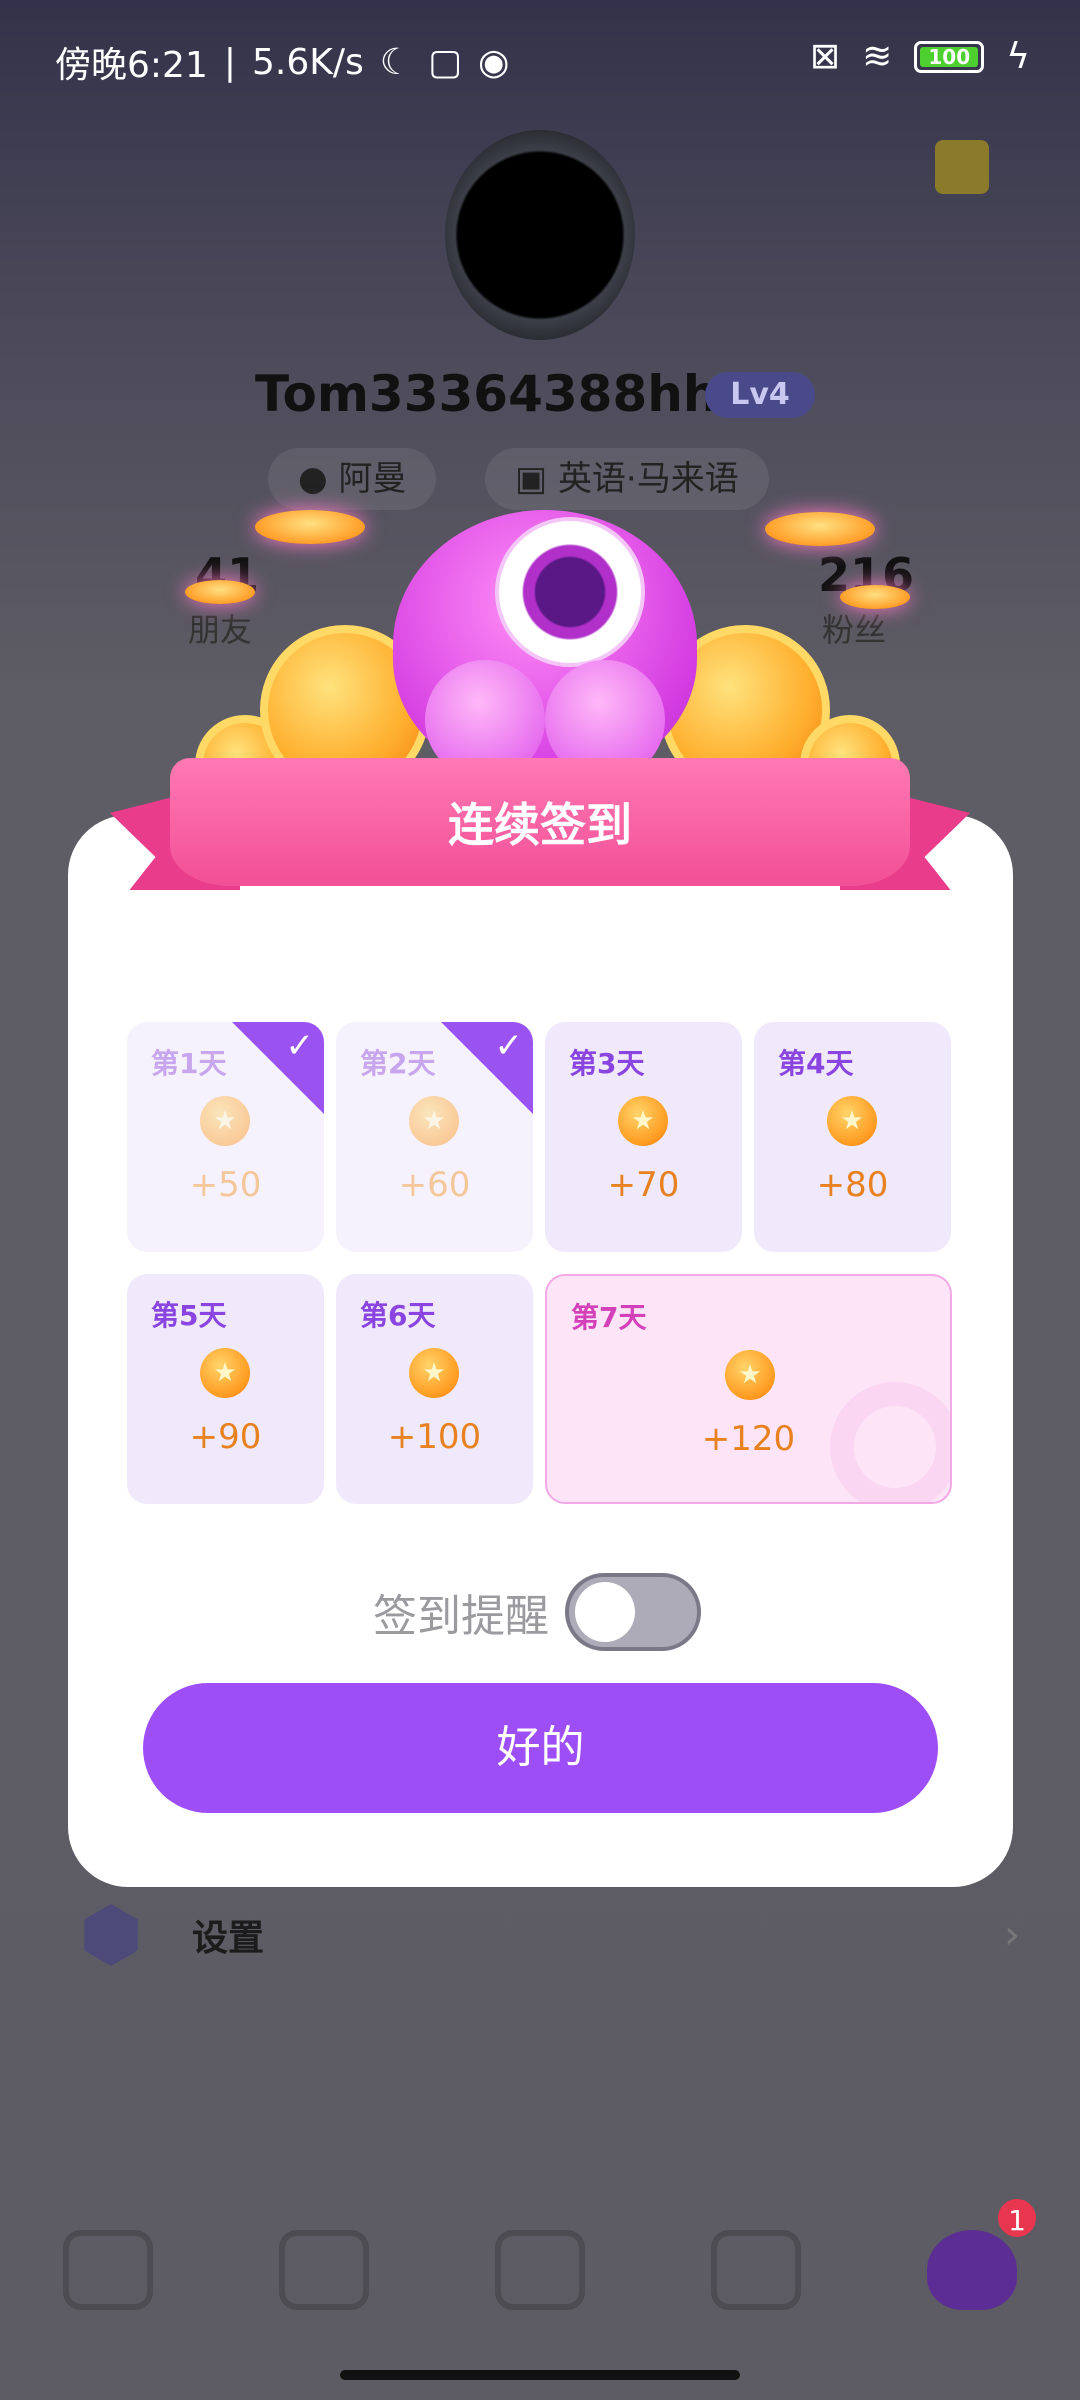 The image size is (1080, 2400). Describe the element at coordinates (189, 1315) in the screenshot. I see `day-label: 第5天` at that location.